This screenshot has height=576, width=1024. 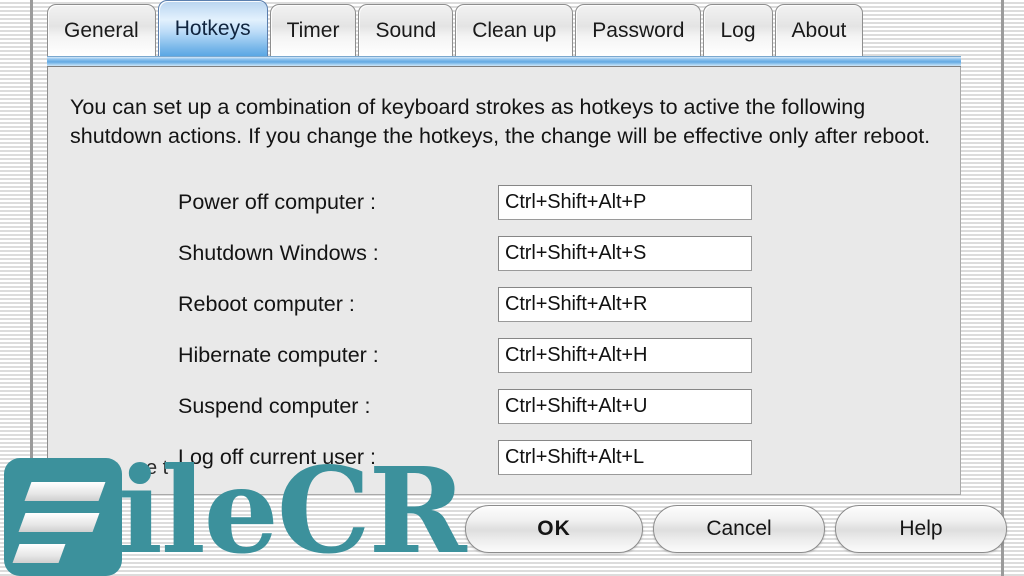 I want to click on hotkey-input-power-off: Ctrl+Shift+Alt+P, so click(x=625, y=202).